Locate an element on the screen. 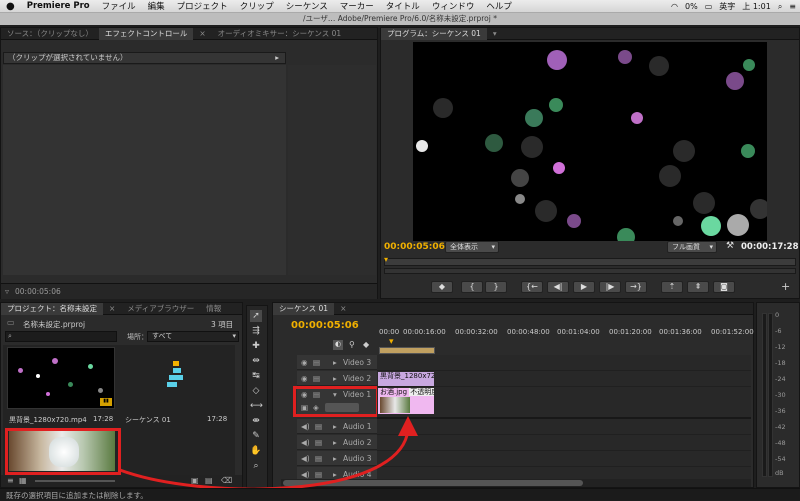  clip-video1-image: お酒.jpg 不透明度 is located at coordinates (406, 401).